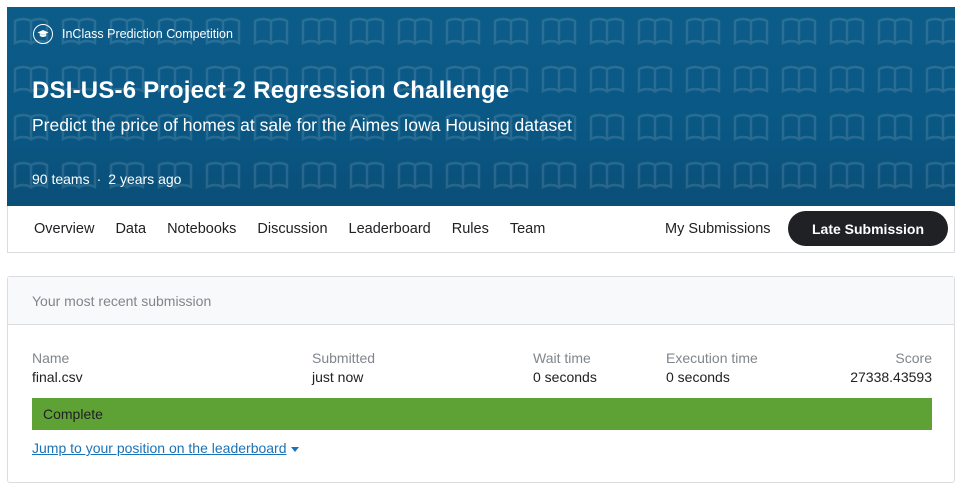  I want to click on competition-type: InClass Prediction Competition, so click(133, 34).